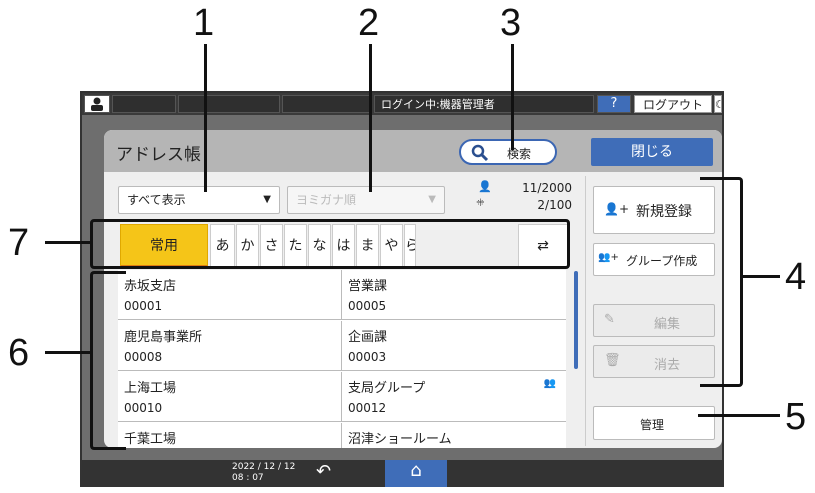 This screenshot has width=815, height=493. What do you see at coordinates (654, 320) in the screenshot?
I see `edit-button: ✎ 編集` at bounding box center [654, 320].